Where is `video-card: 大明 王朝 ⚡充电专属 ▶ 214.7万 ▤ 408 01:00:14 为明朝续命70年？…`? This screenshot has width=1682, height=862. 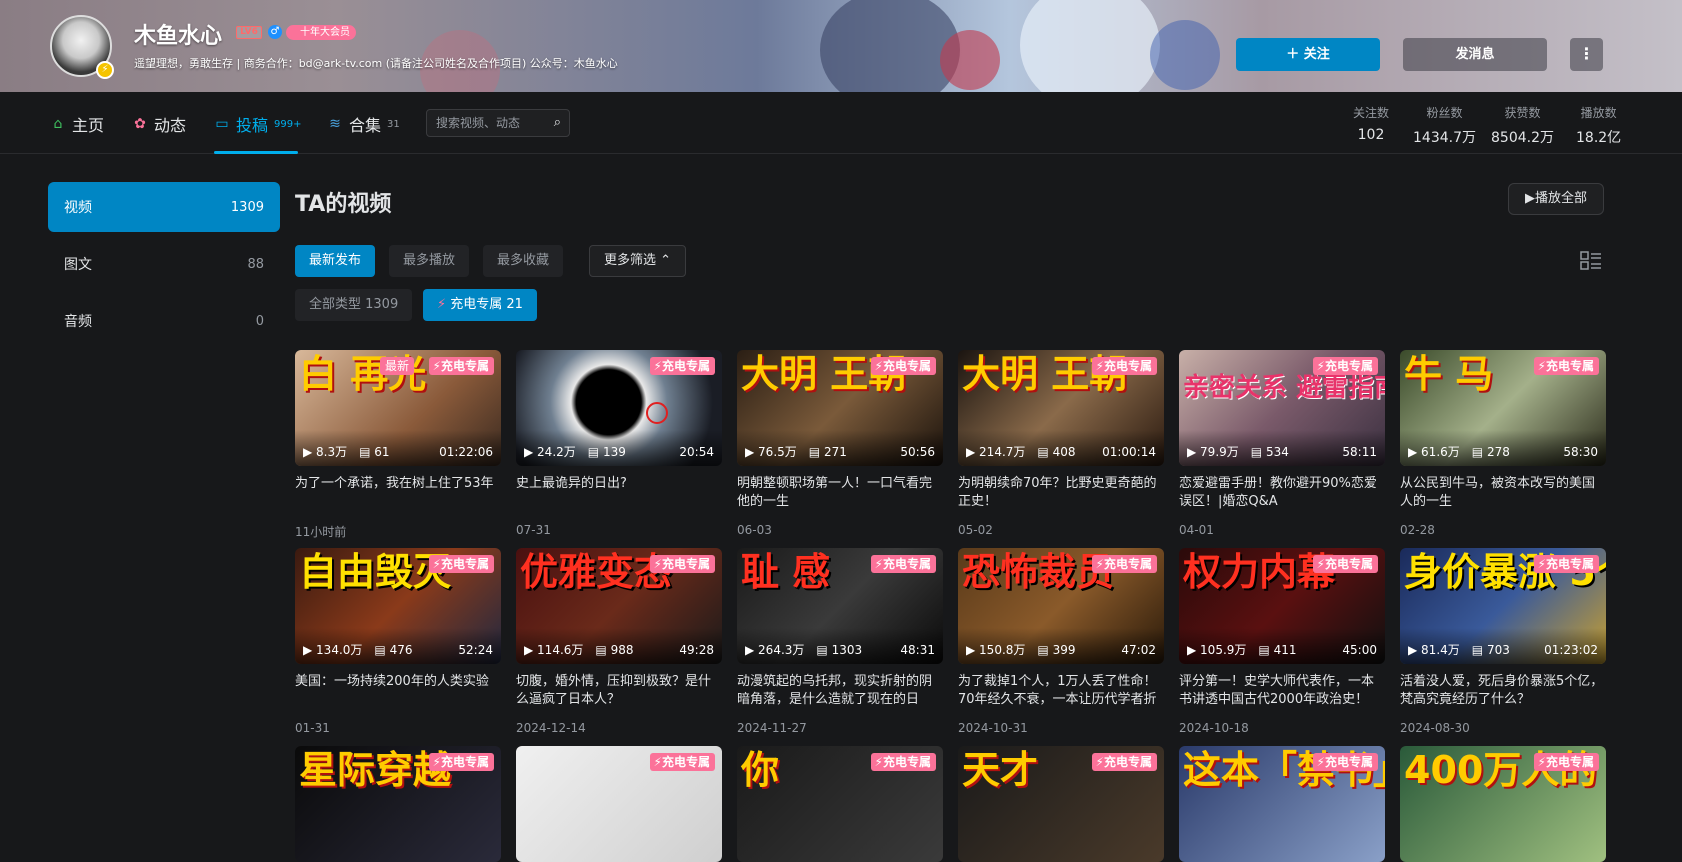 video-card: 大明 王朝 ⚡充电专属 ▶ 214.7万 ▤ 408 01:00:14 为明朝续命70年？… is located at coordinates (1061, 443).